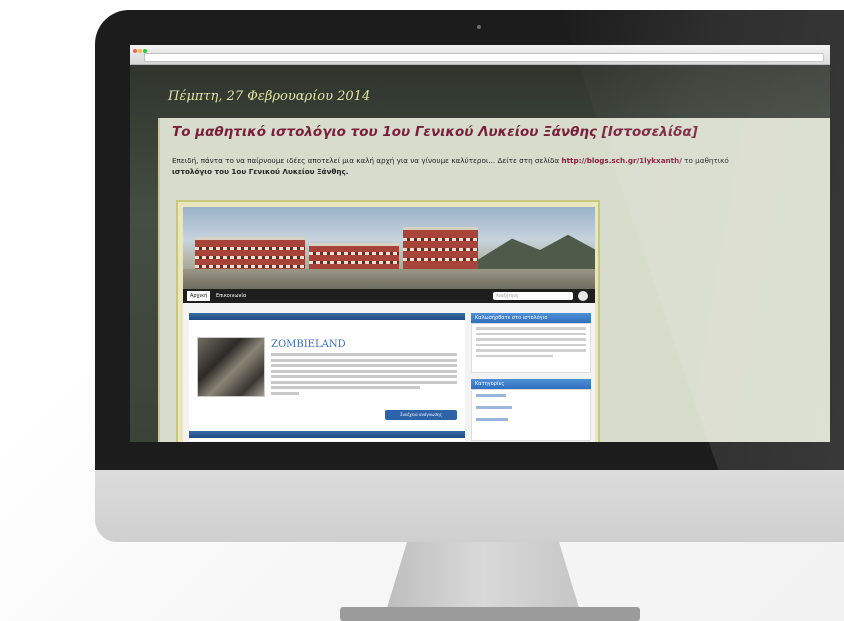 The width and height of the screenshot is (844, 621). I want to click on sidebar-heading-categories: Κατηγορίες, so click(531, 384).